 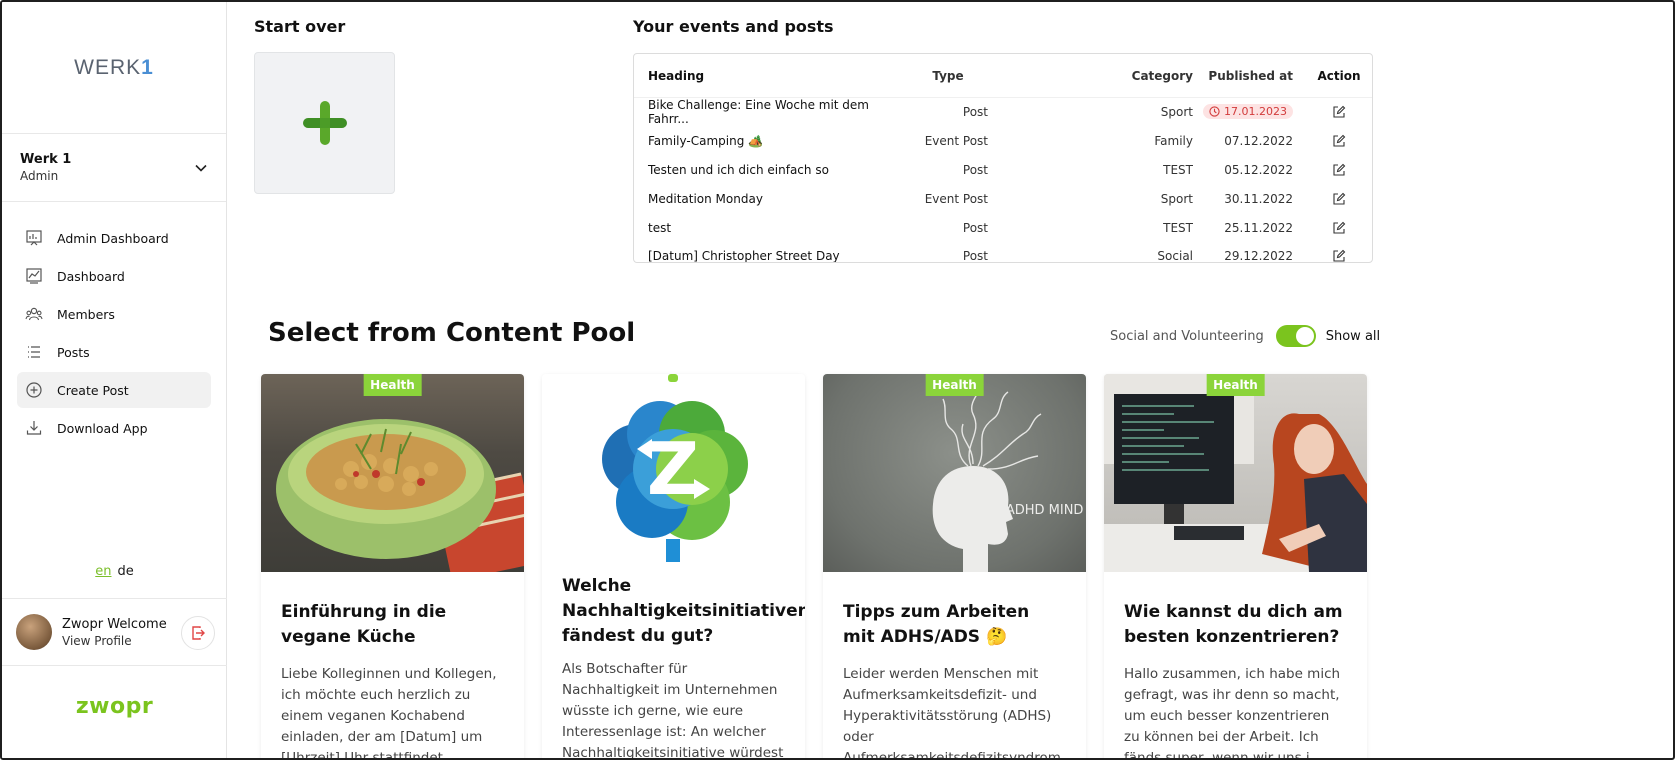 I want to click on profile-name: Zwopr Welcome, so click(x=114, y=624).